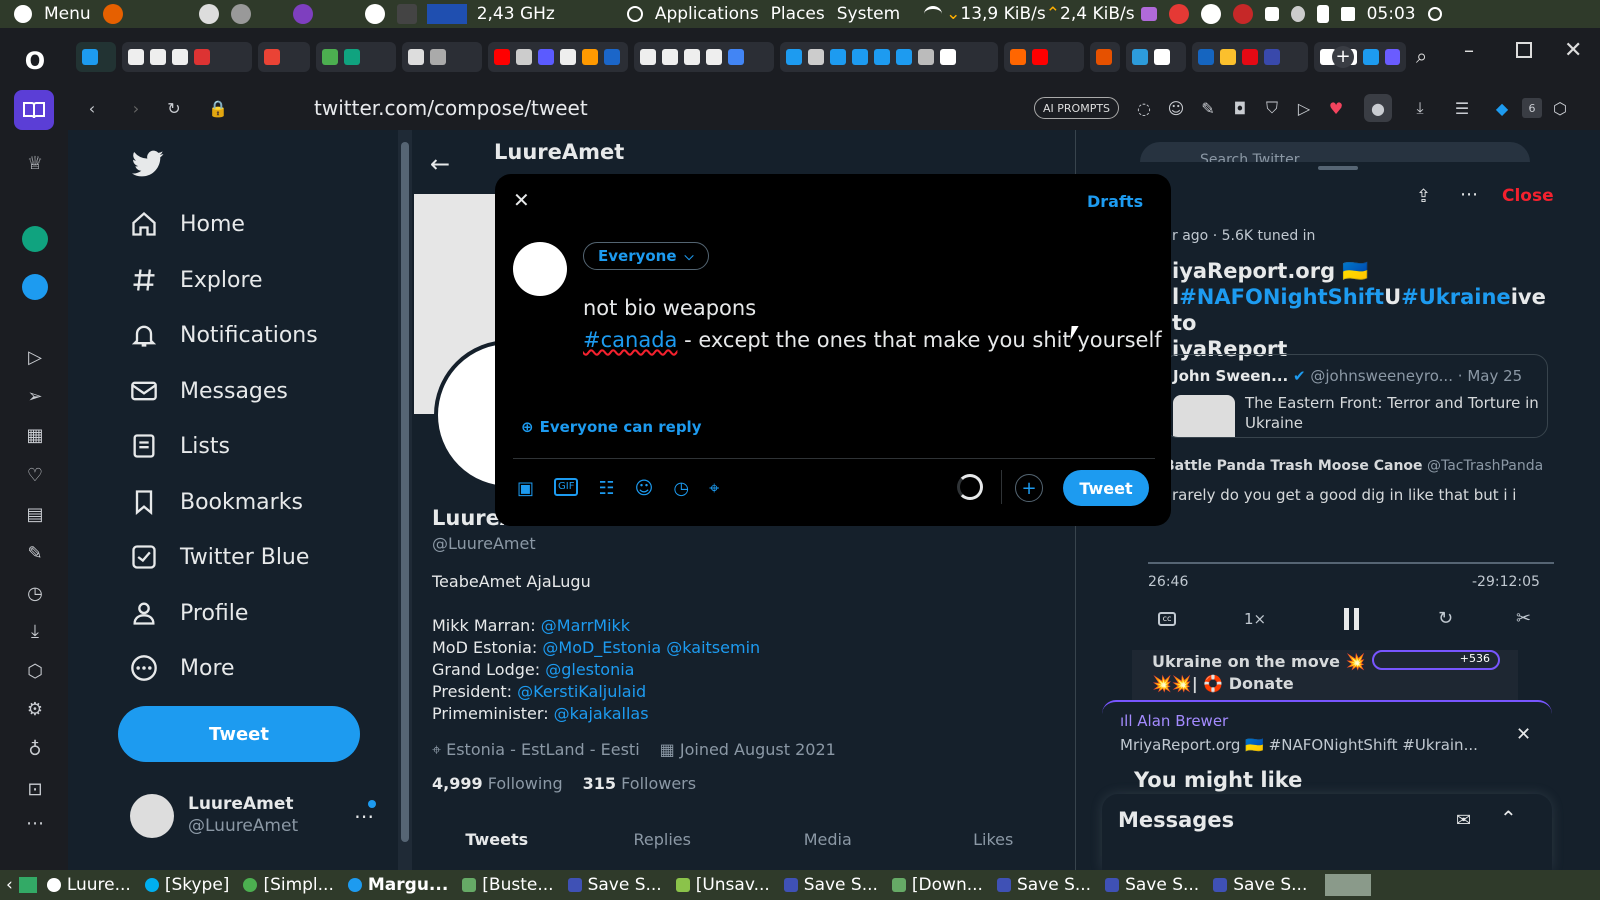  I want to click on crown-icon: ♕, so click(35, 163).